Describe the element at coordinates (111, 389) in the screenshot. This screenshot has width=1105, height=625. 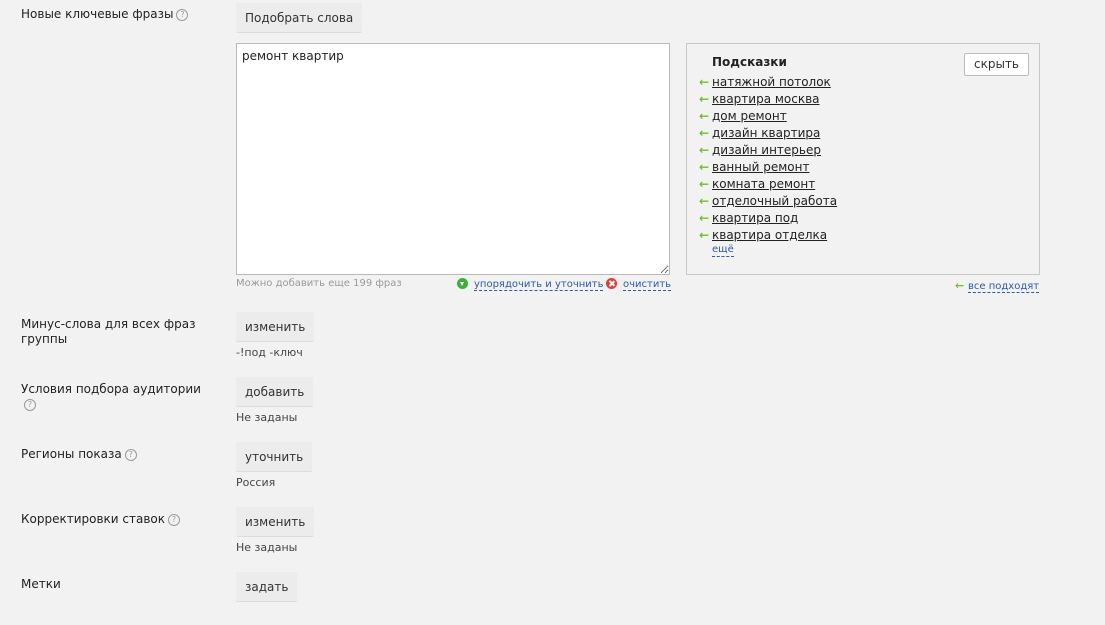
I see `audience-label: Условия подбора аудитории` at that location.